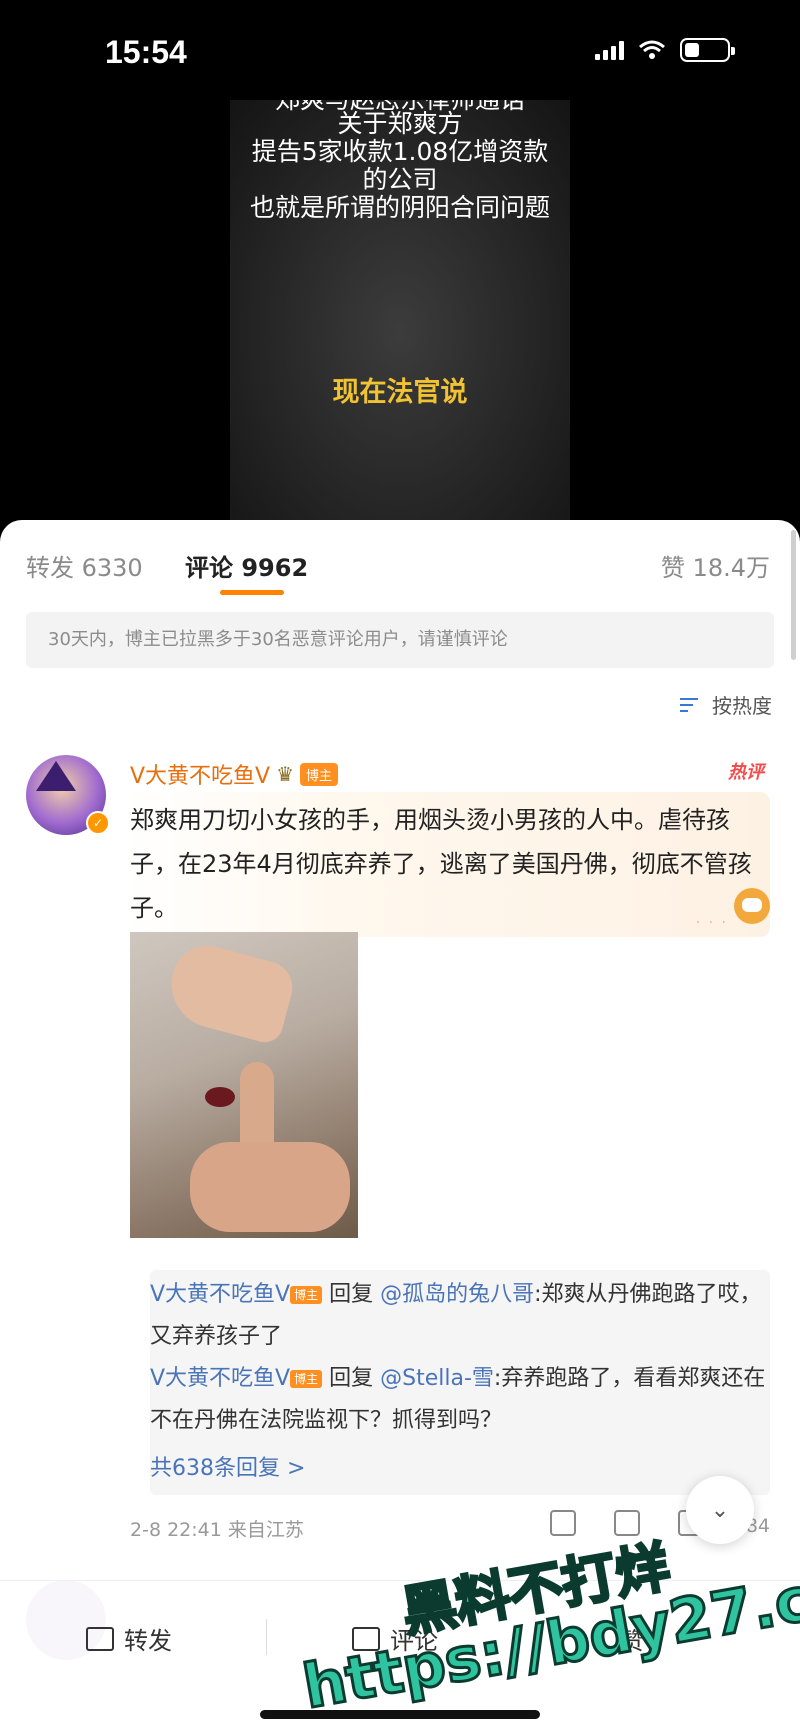  I want to click on tab-comment: 评论 9962, so click(246, 565).